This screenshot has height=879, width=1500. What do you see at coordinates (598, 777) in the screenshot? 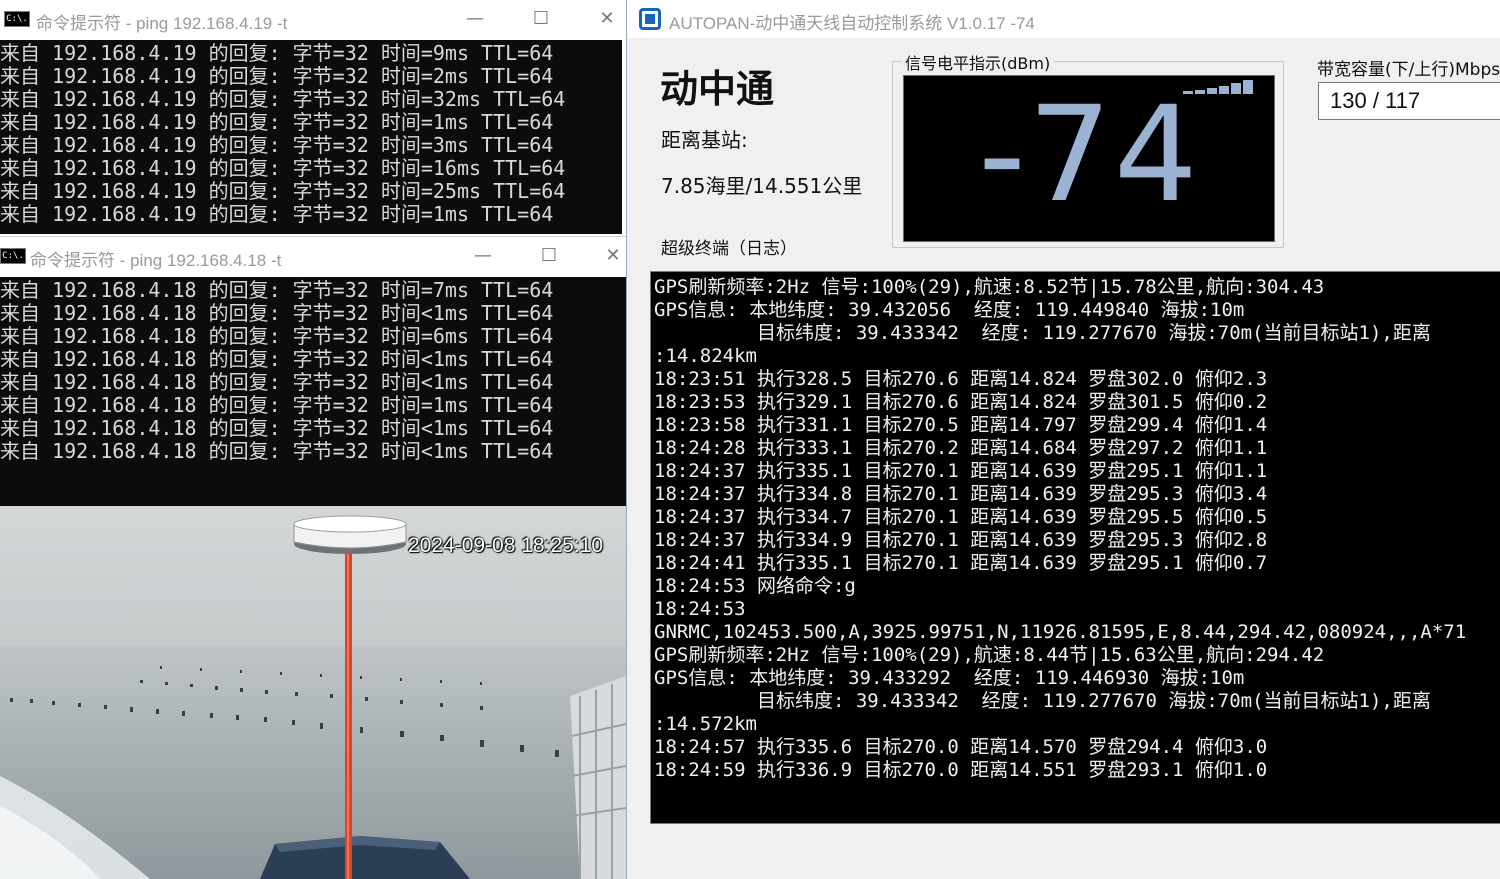
I see `ship-railing` at bounding box center [598, 777].